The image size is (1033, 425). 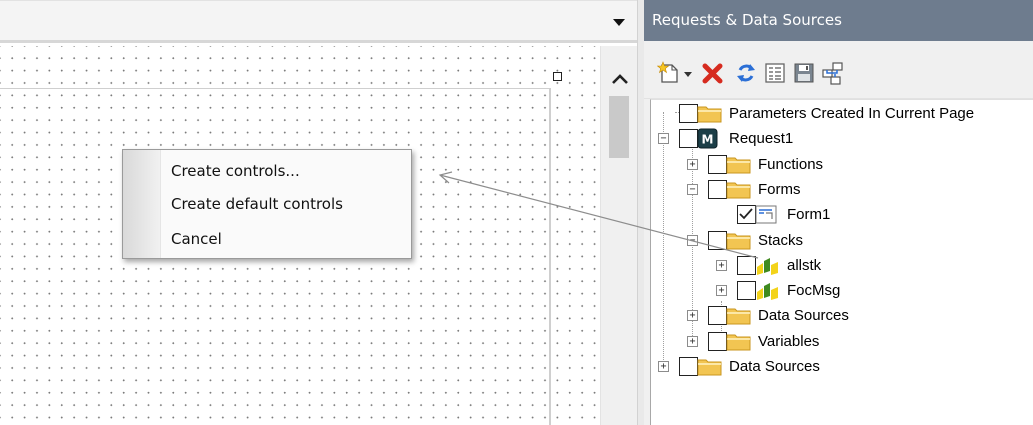 I want to click on page-resize-handle, so click(x=557, y=76).